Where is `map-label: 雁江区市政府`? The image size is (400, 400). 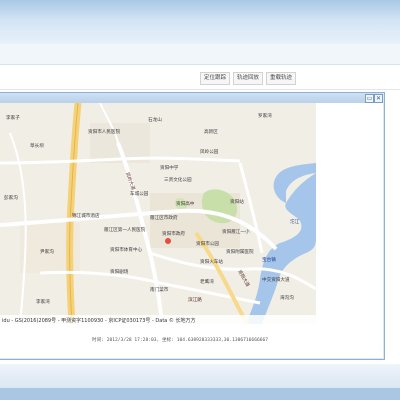 map-label: 雁江区市政府 is located at coordinates (164, 217).